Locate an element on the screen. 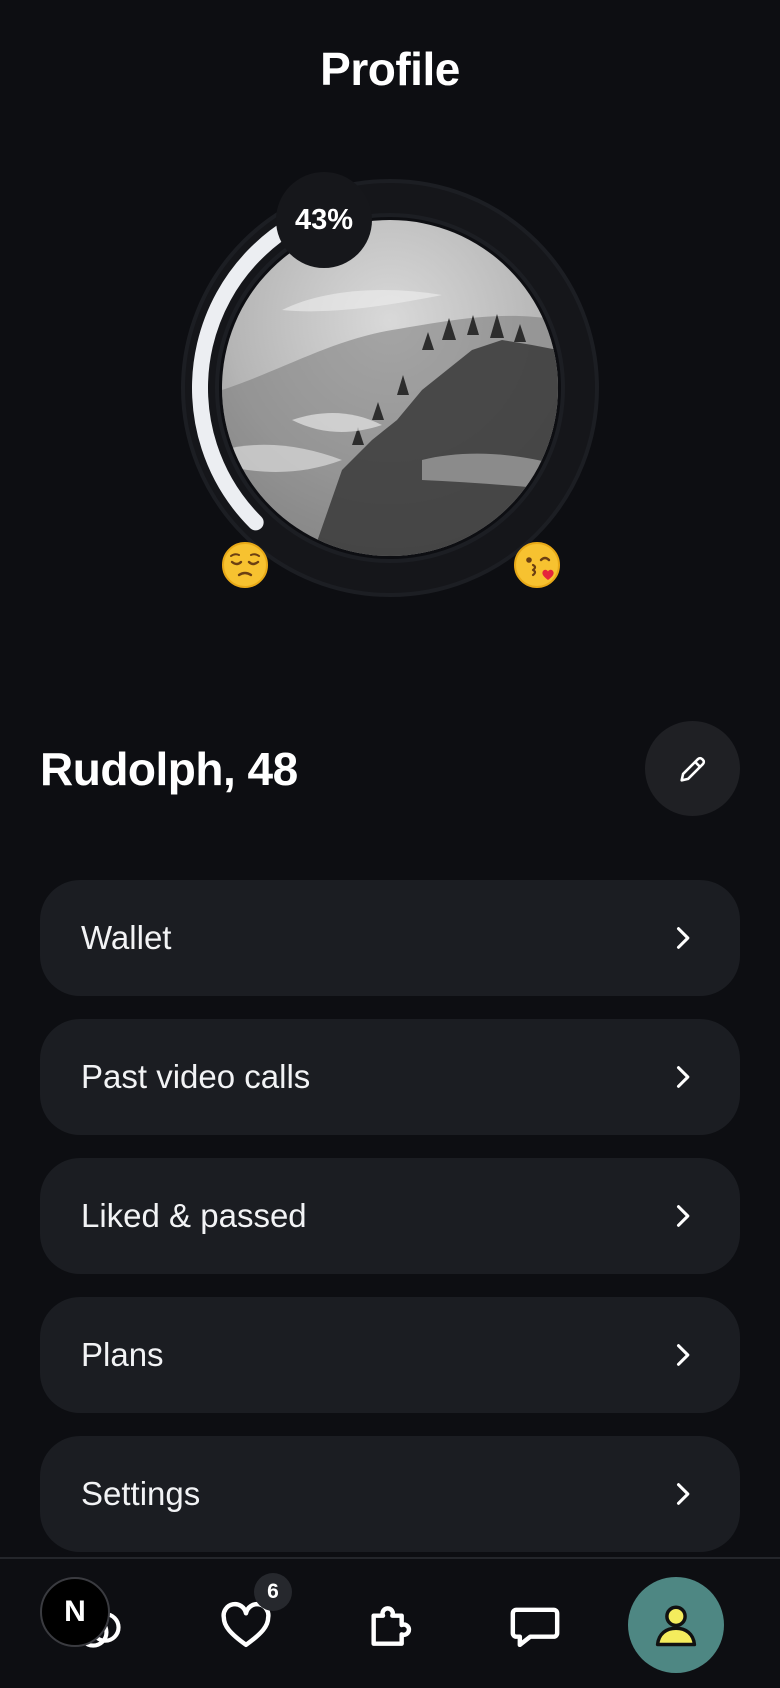  menu-item-label: Liked & passed is located at coordinates (194, 1215).